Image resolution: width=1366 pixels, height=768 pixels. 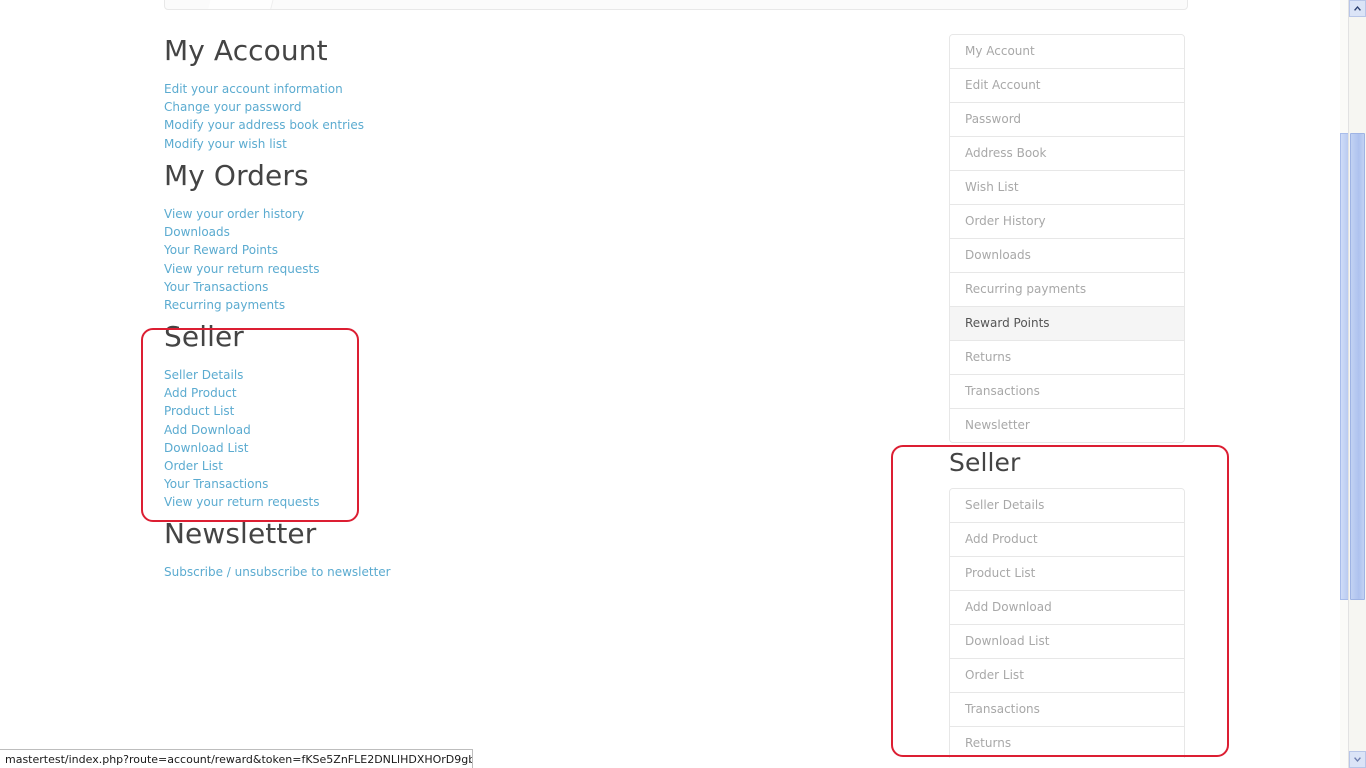 I want to click on list-item: Modify your address book entries, so click(x=264, y=125).